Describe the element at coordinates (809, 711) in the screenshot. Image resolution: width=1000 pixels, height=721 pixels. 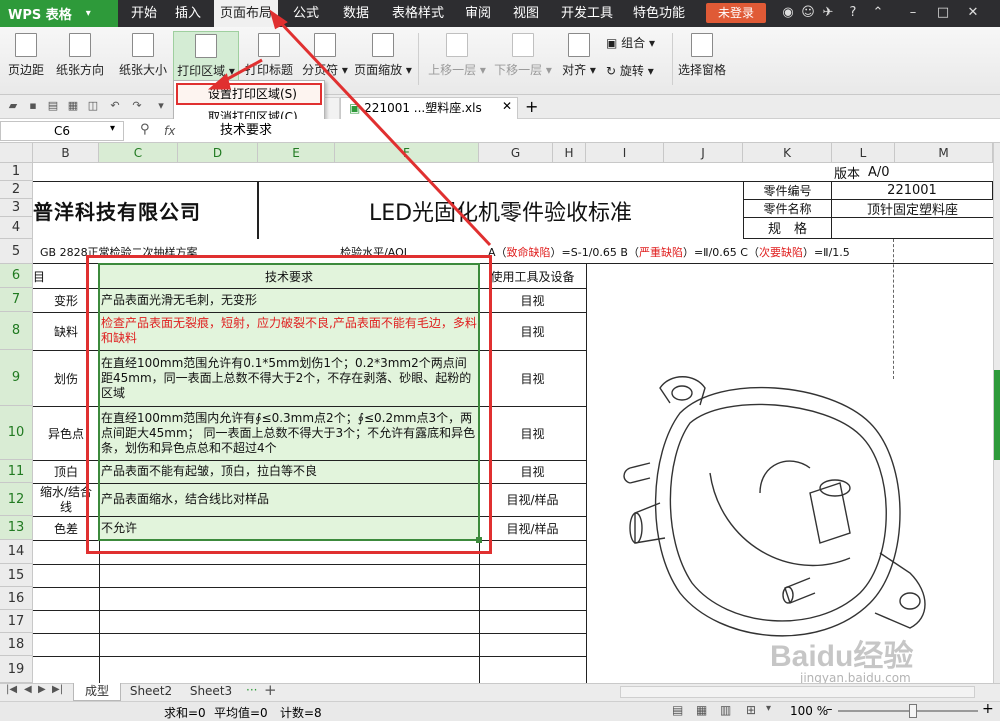
I see `zoom-level: 100 %` at that location.